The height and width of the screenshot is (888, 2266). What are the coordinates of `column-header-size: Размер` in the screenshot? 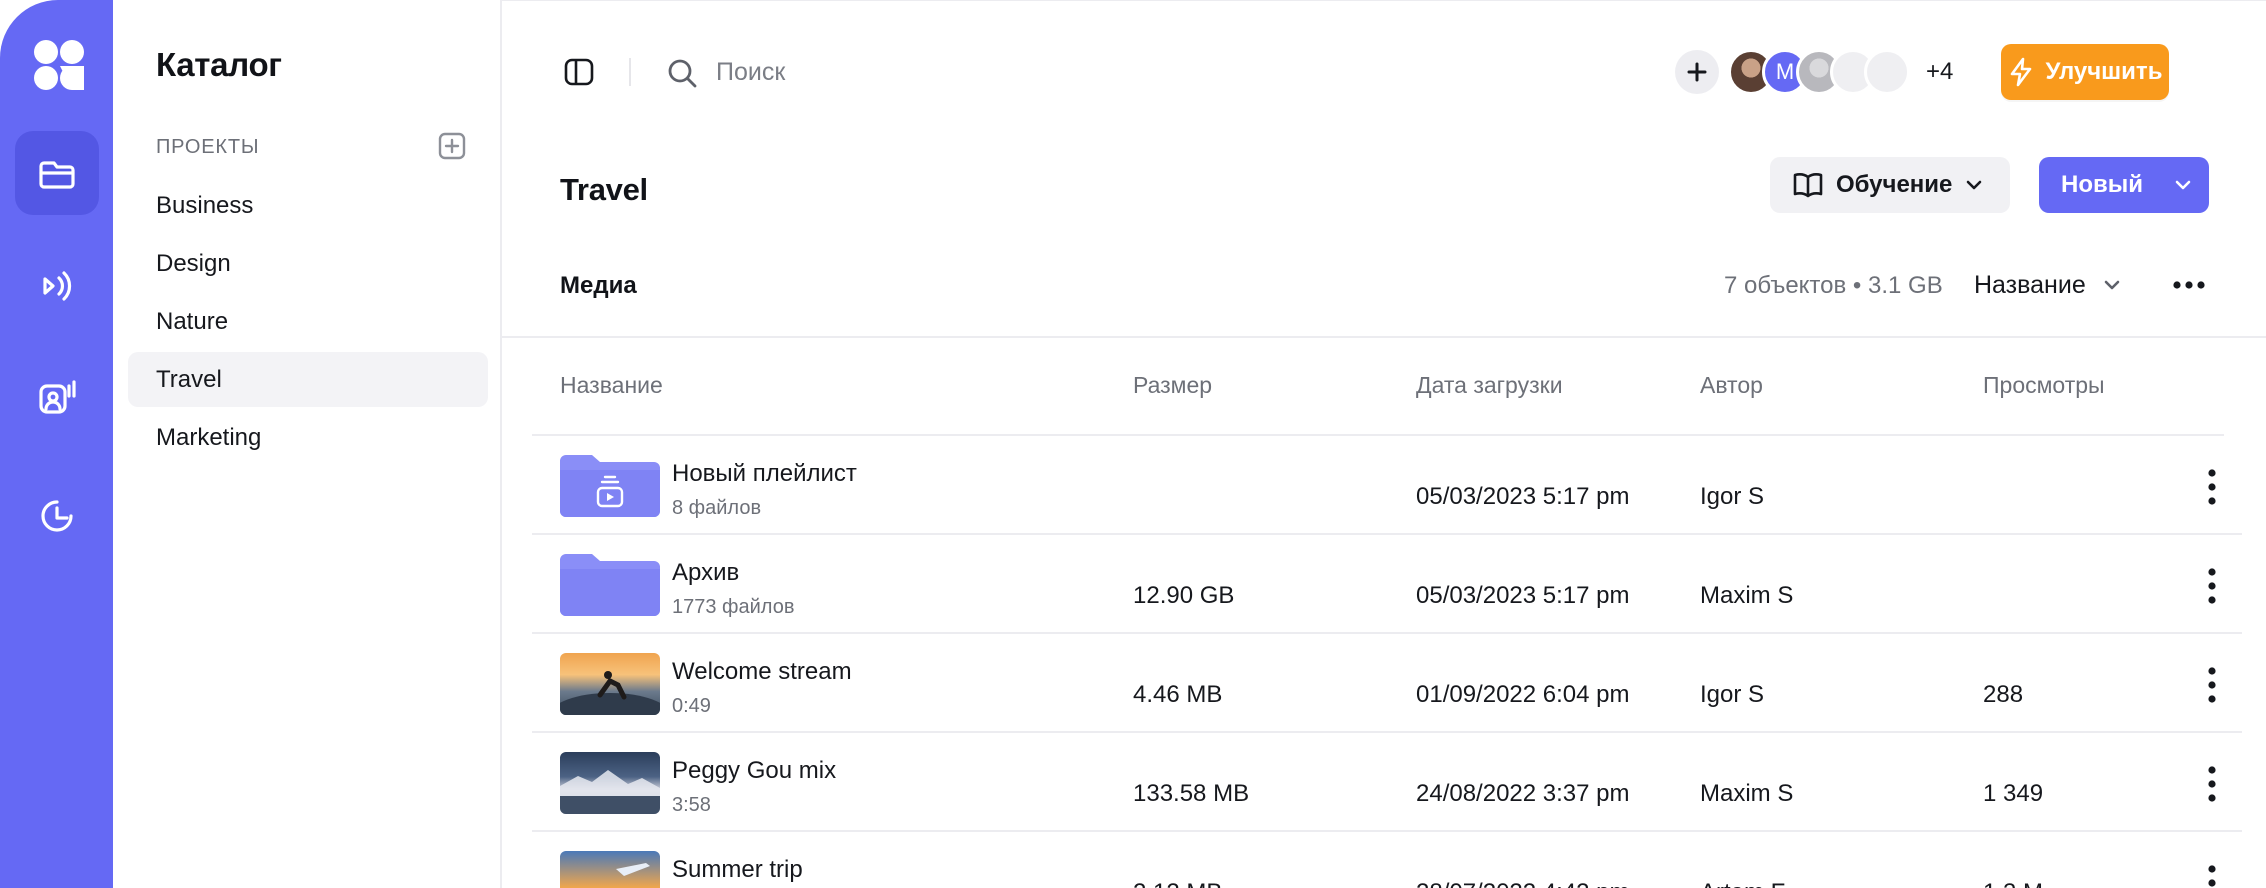 It's located at (1172, 385).